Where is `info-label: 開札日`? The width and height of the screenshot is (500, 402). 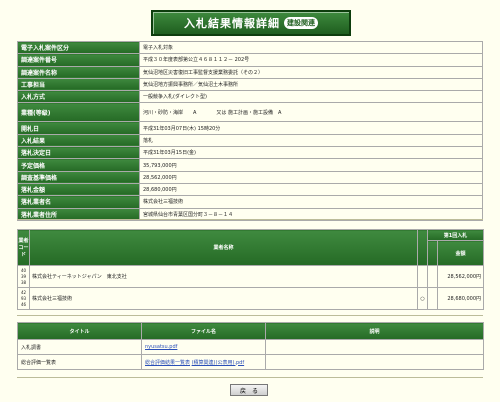 info-label: 開札日 is located at coordinates (78, 128).